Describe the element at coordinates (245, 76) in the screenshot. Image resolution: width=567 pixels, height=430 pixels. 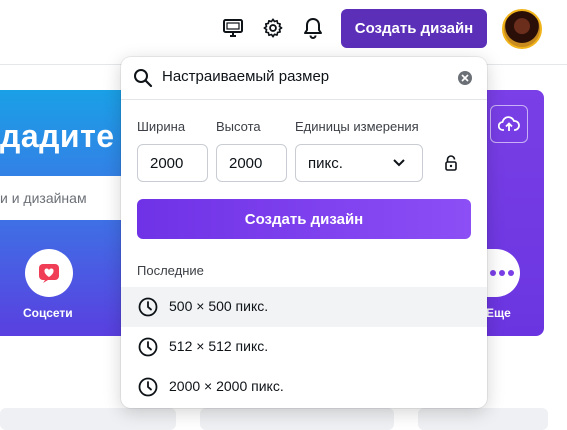
I see `size-search-input: Настраиваемый размер` at that location.